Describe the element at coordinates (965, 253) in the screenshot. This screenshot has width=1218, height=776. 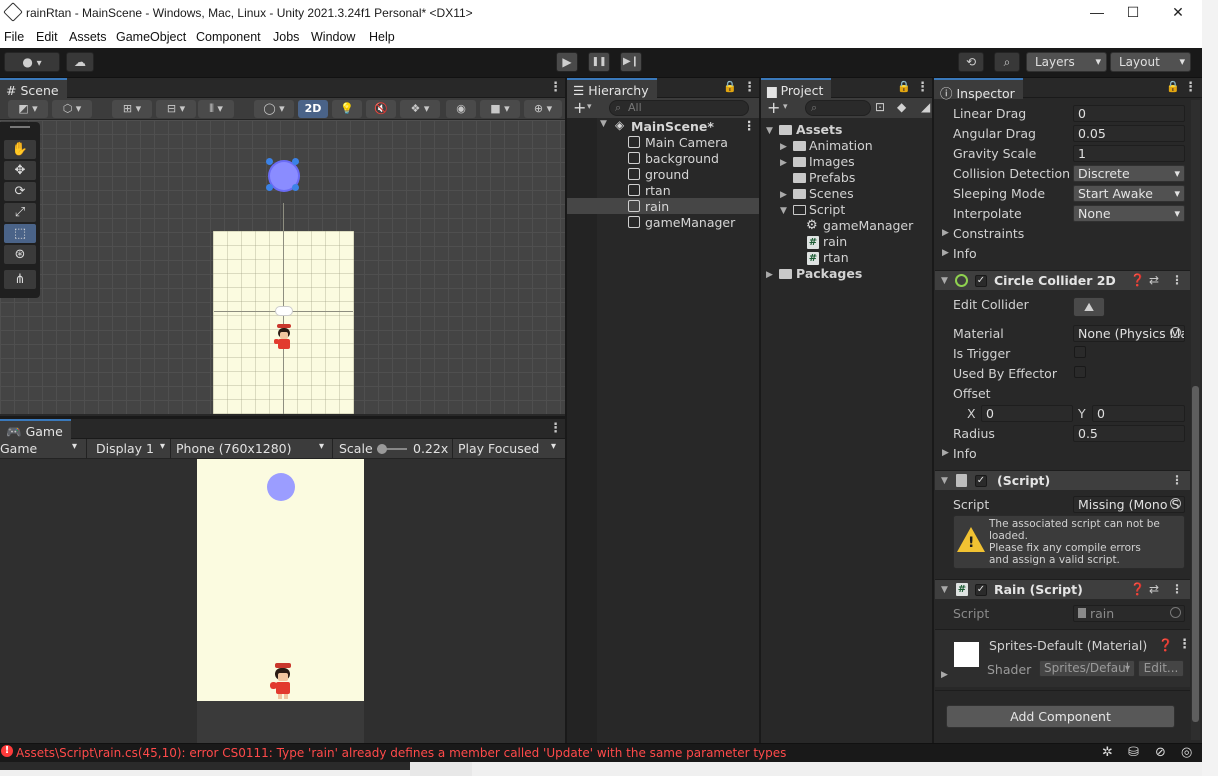
I see `rigidbody-info-foldout: Info` at that location.